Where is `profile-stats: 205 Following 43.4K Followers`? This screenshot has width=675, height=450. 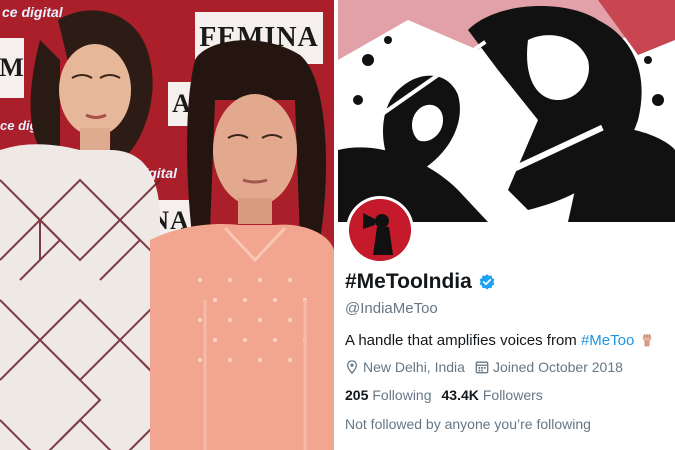 profile-stats: 205 Following 43.4K Followers is located at coordinates (444, 395).